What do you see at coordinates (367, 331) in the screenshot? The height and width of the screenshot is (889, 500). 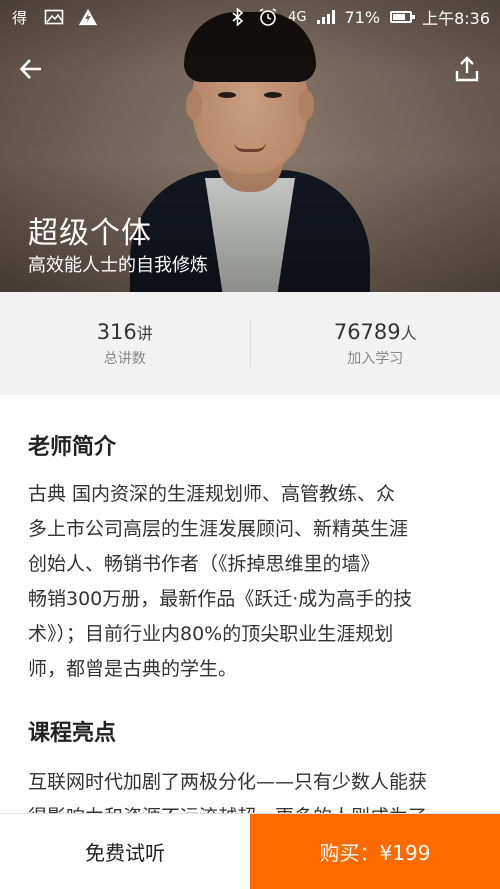 I see `stat-value: 76789` at bounding box center [367, 331].